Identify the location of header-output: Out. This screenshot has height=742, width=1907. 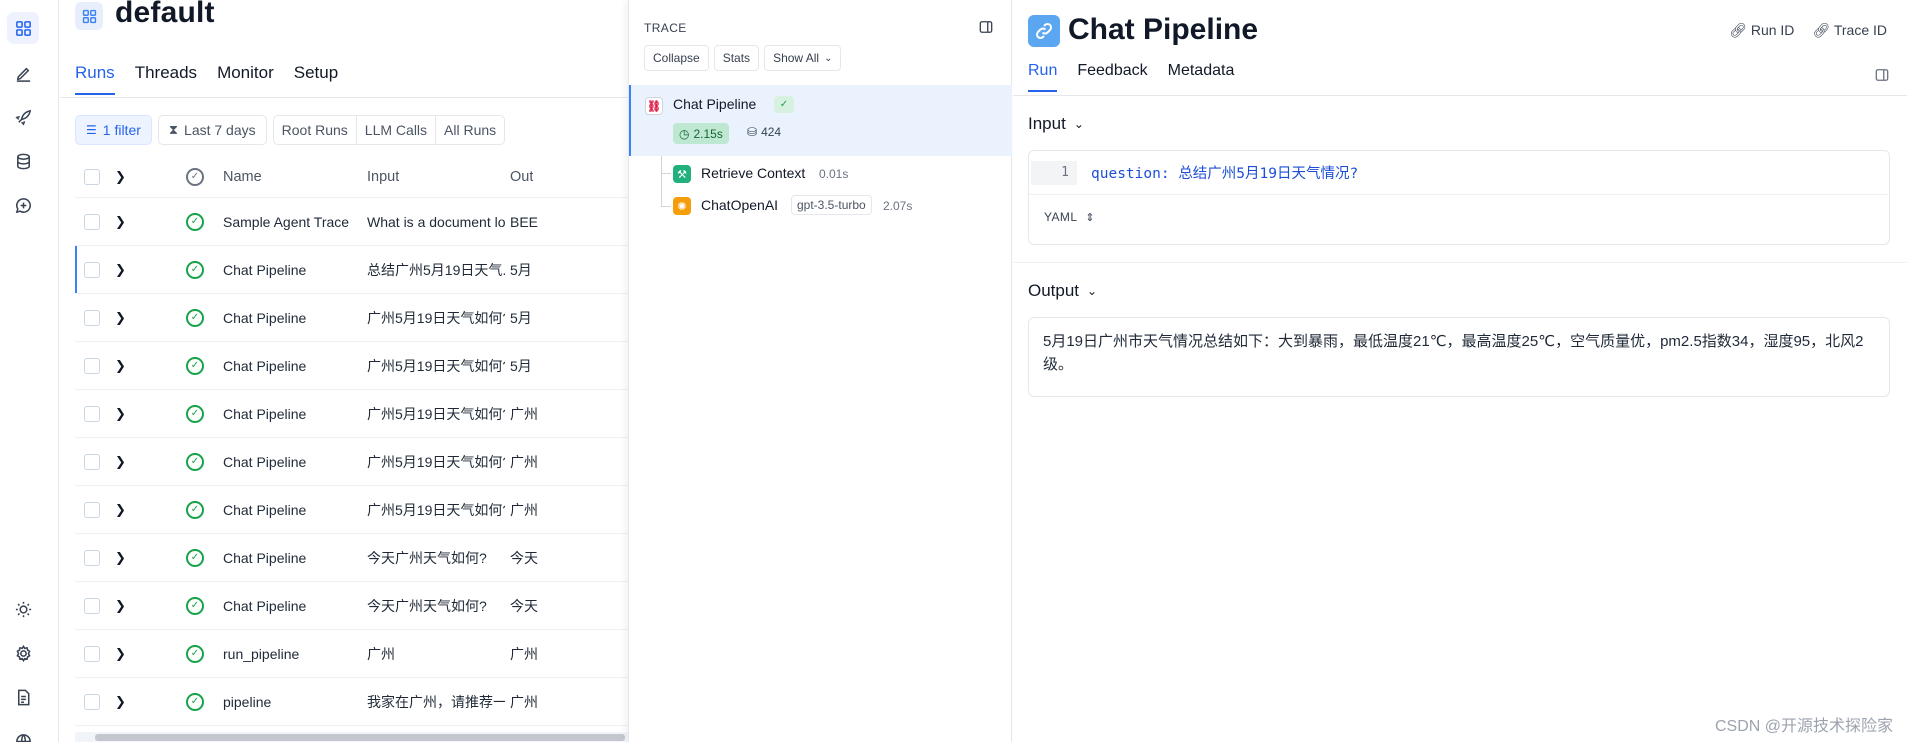
(521, 176).